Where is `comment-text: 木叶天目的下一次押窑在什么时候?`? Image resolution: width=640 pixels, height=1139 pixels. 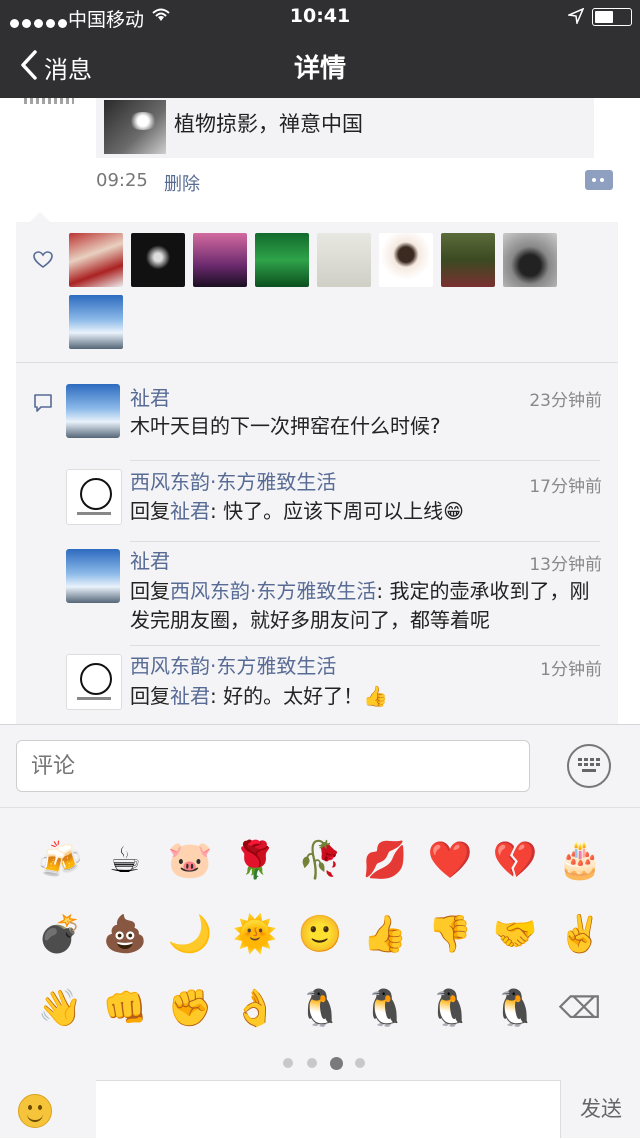
comment-text: 木叶天目的下一次押窑在什么时候? is located at coordinates (285, 426).